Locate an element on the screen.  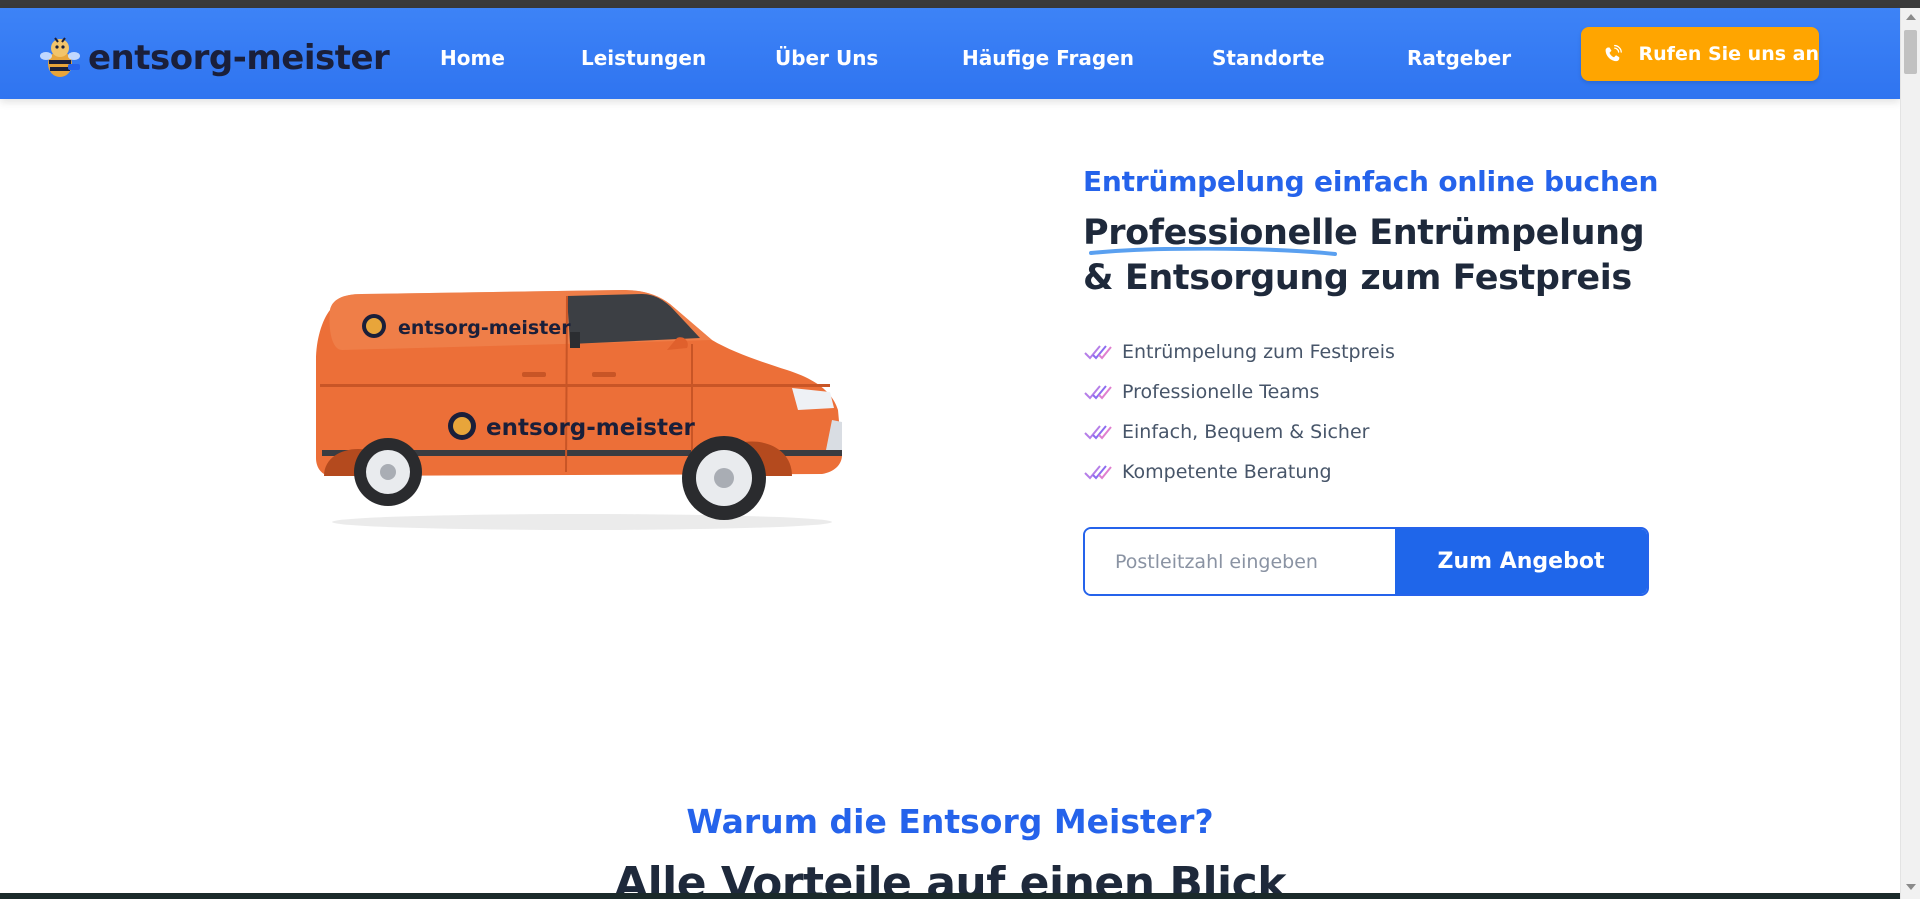
phone-icon is located at coordinates (1613, 53).